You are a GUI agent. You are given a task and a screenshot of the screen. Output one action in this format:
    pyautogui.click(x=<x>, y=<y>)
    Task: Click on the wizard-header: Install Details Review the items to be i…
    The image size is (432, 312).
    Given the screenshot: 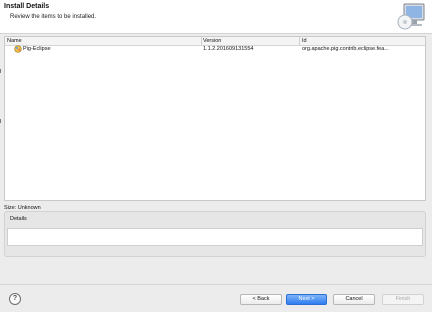 What is the action you would take?
    pyautogui.click(x=216, y=17)
    